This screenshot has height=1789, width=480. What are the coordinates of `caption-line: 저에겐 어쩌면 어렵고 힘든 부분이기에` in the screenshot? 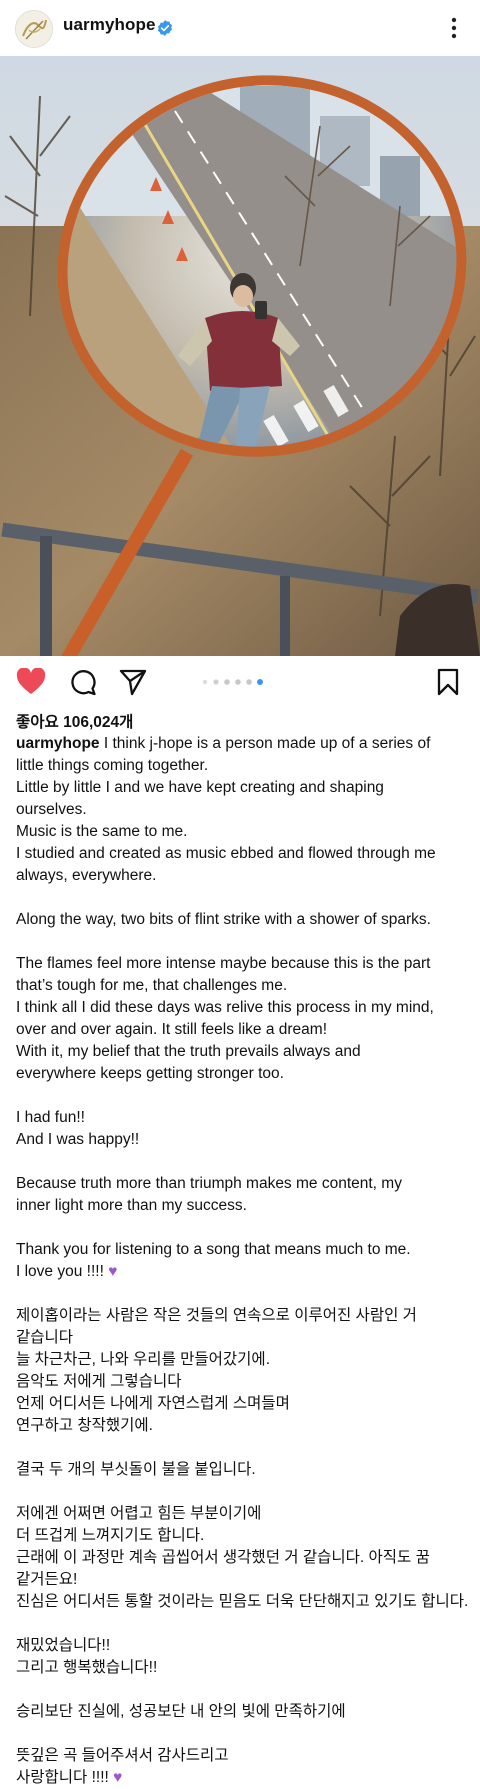 It's located at (139, 1513).